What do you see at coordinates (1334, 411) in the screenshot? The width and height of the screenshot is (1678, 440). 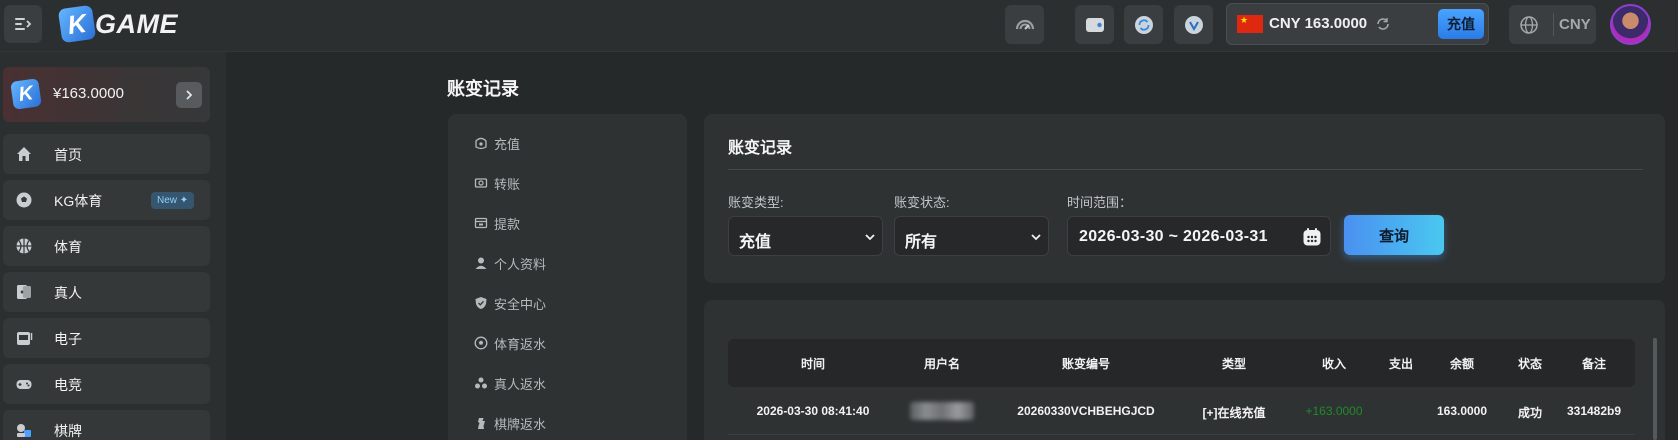 I see `cell-income: +163.0000` at bounding box center [1334, 411].